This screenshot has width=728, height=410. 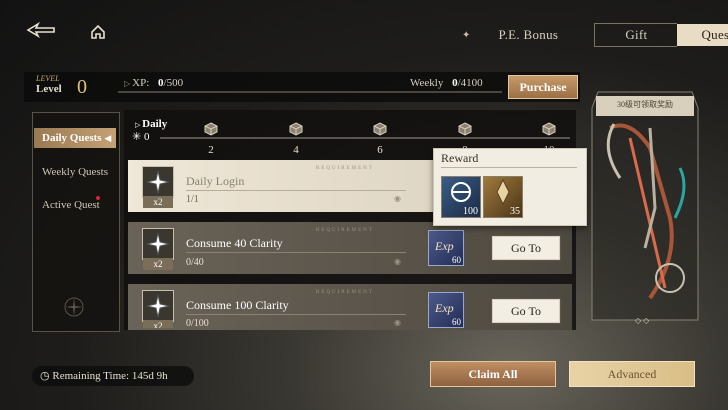 What do you see at coordinates (528, 35) in the screenshot?
I see `tab-pe-bonus: P.E. Bonus` at bounding box center [528, 35].